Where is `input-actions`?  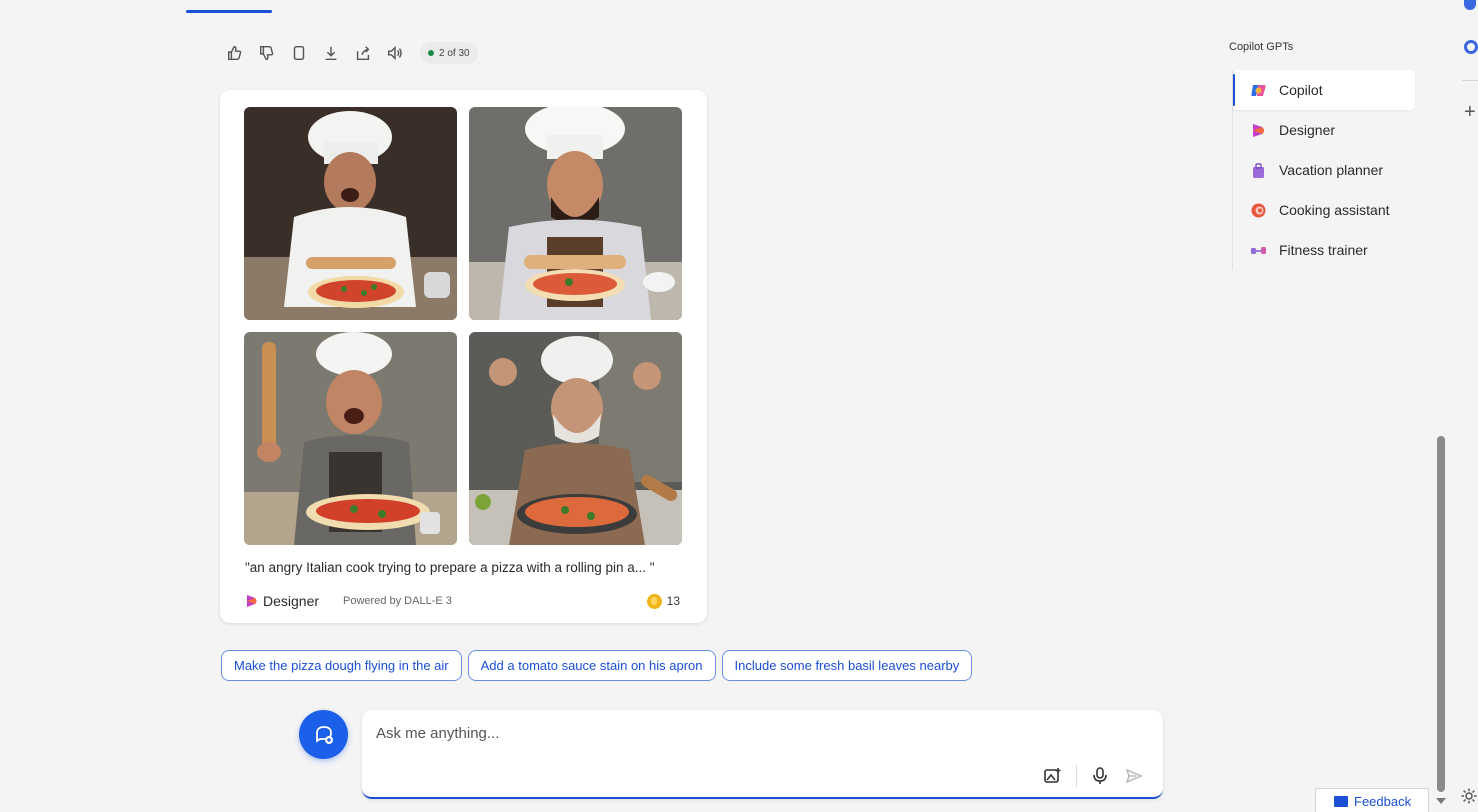 input-actions is located at coordinates (1093, 776).